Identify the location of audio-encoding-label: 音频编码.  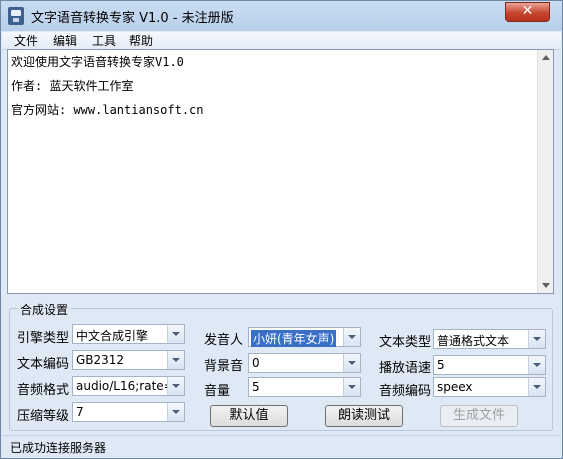
(405, 391).